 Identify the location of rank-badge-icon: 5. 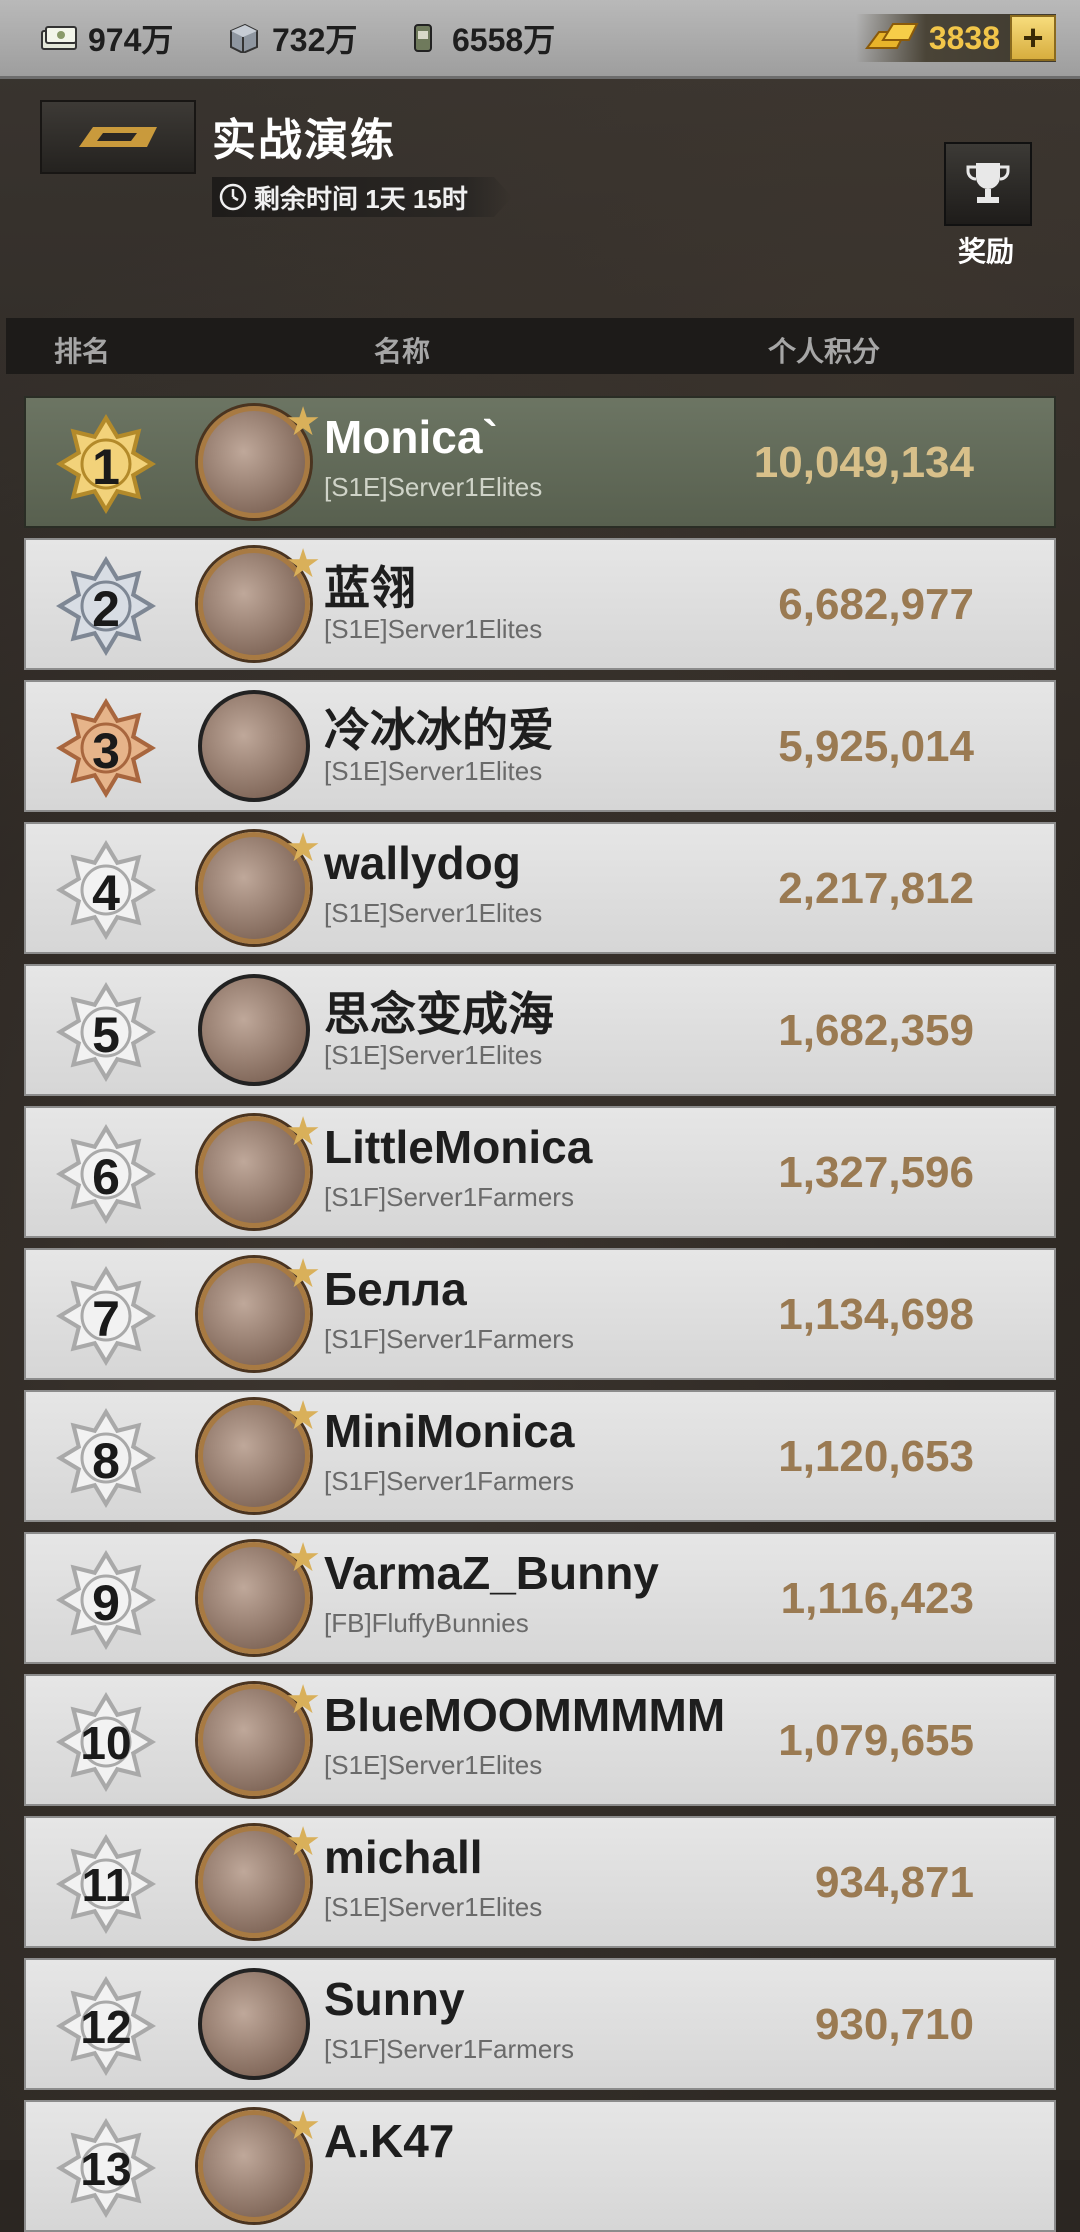
(106, 1032).